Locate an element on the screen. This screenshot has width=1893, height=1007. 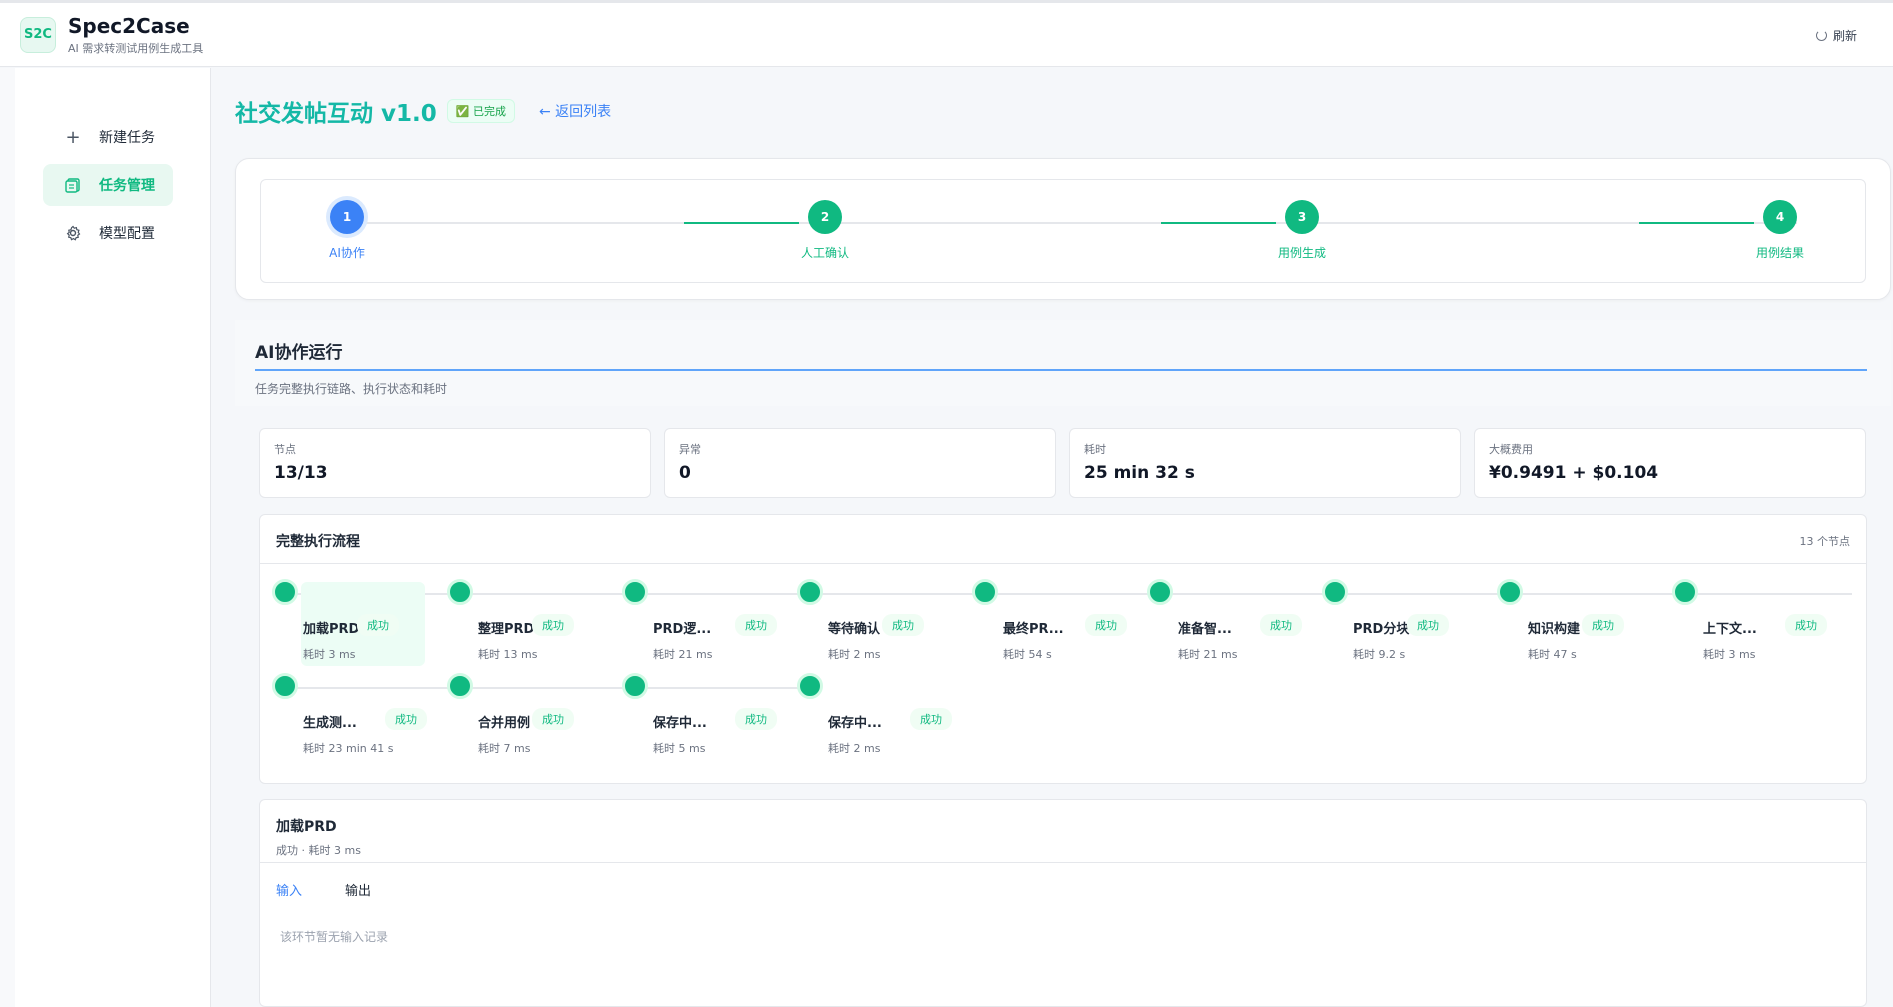
stat-cost: 大概费用 ¥0.9491 + $0.104 is located at coordinates (1670, 463).